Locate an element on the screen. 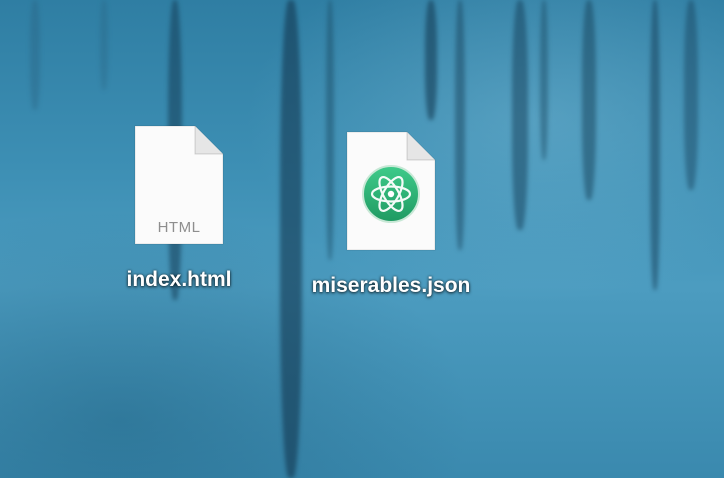 This screenshot has height=478, width=724. html-document-icon: HTML is located at coordinates (179, 185).